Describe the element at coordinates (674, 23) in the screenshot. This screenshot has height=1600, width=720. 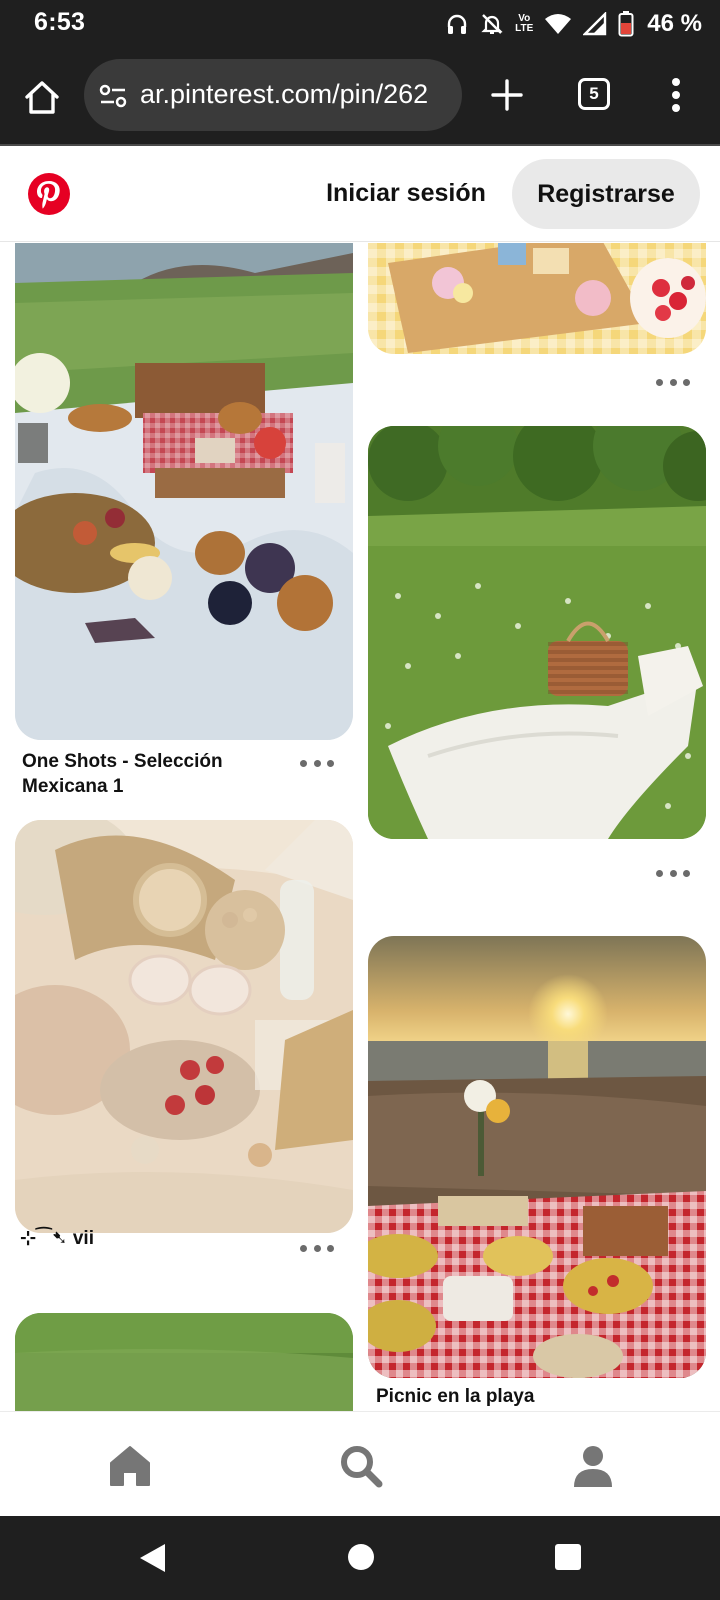
I see `battery-percent: 46 %` at that location.